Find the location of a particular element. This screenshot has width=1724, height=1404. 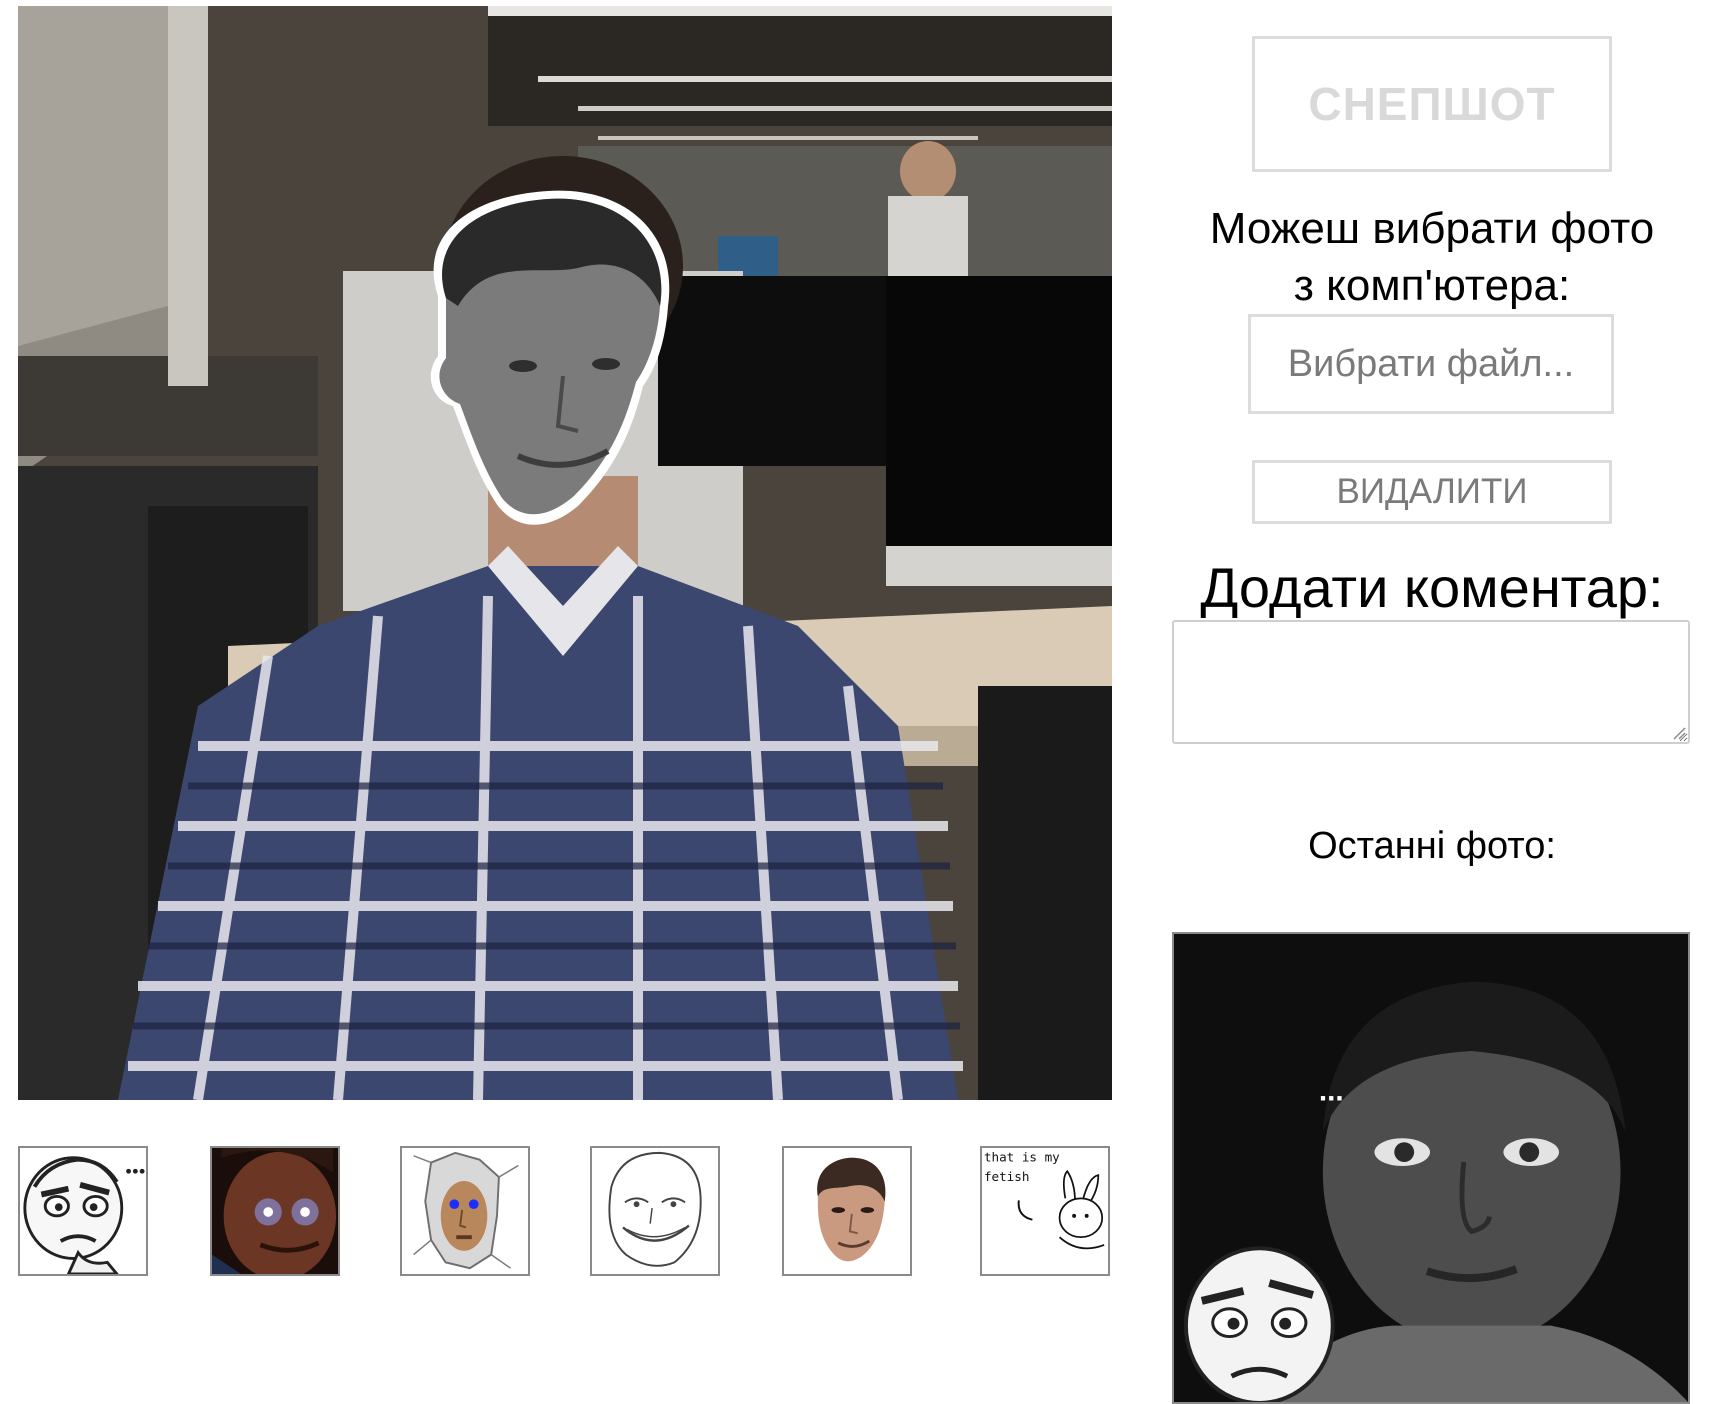

that-is-my-fetish-icon: that is my fetish is located at coordinates (1045, 1211).